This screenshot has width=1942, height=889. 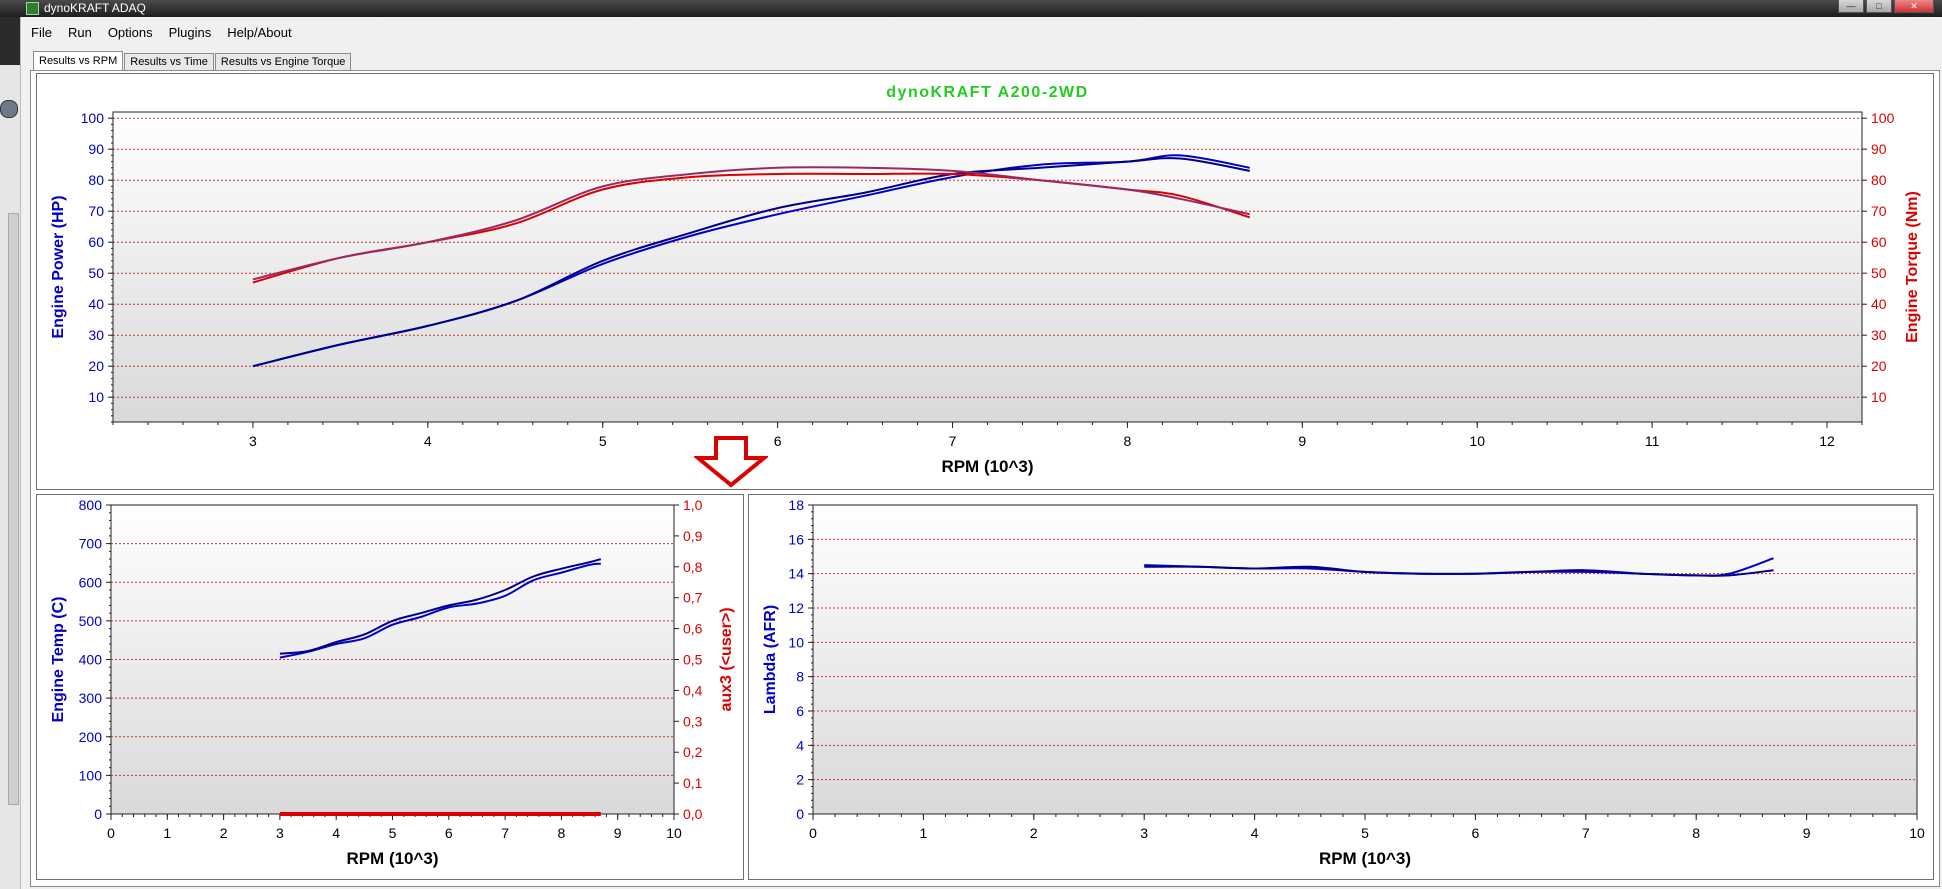 I want to click on y-tick-label: 8, so click(x=800, y=677).